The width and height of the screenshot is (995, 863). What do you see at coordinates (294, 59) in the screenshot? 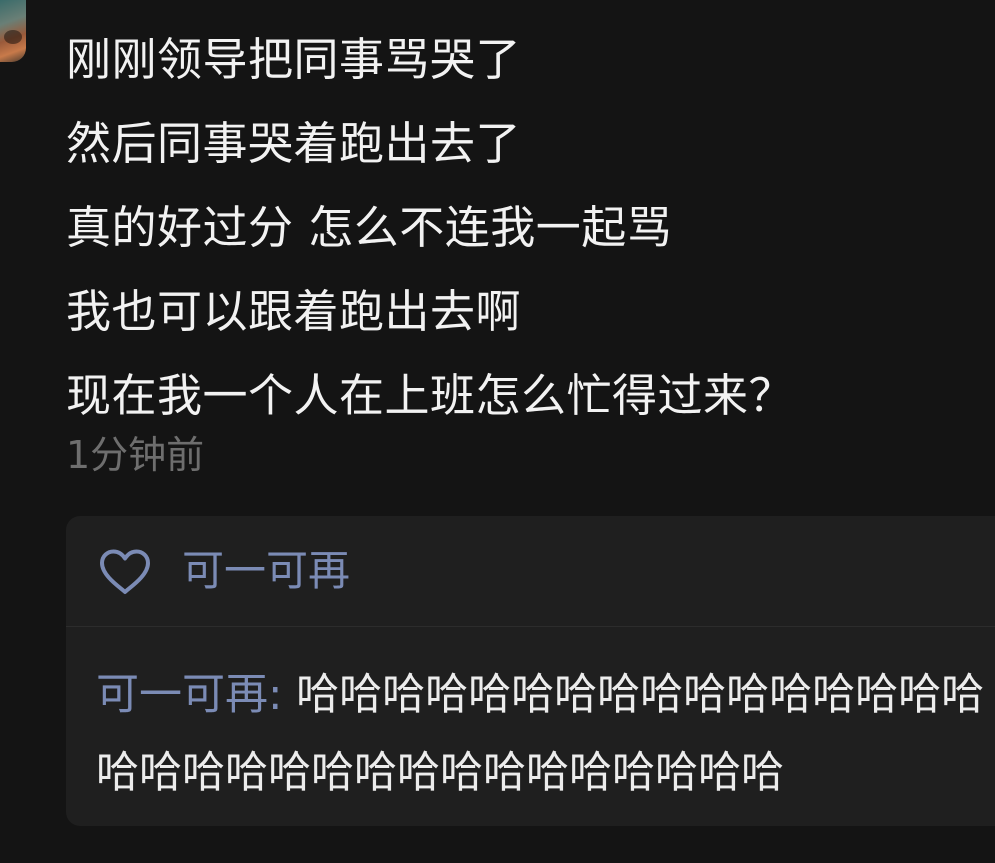
I see `post-line: 刚刚领导把同事骂哭了` at bounding box center [294, 59].